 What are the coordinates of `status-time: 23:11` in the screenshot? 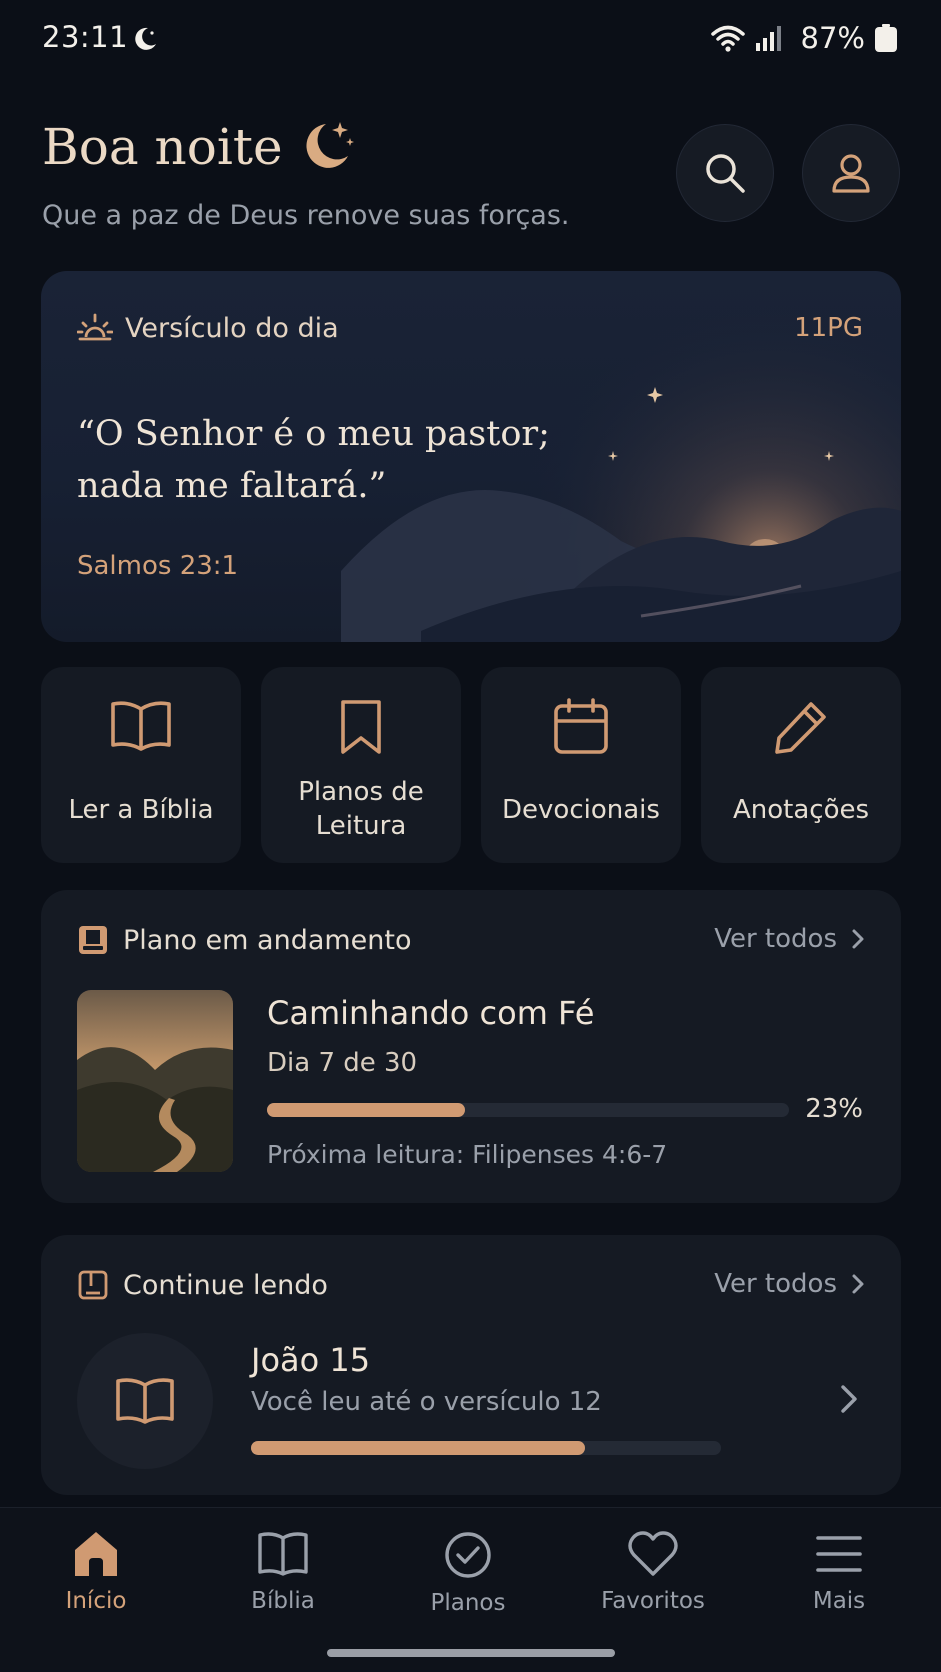 It's located at (85, 37).